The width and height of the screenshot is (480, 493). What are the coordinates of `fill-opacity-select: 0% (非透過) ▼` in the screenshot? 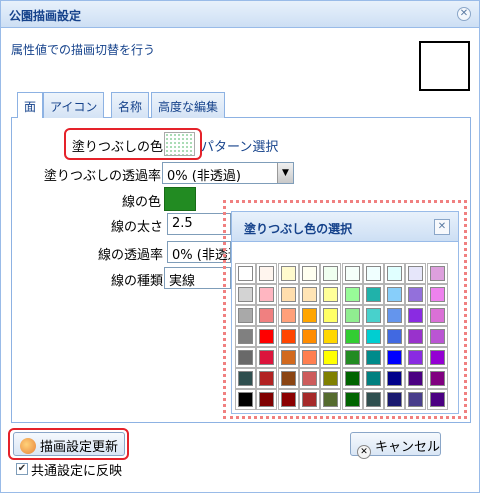 It's located at (228, 173).